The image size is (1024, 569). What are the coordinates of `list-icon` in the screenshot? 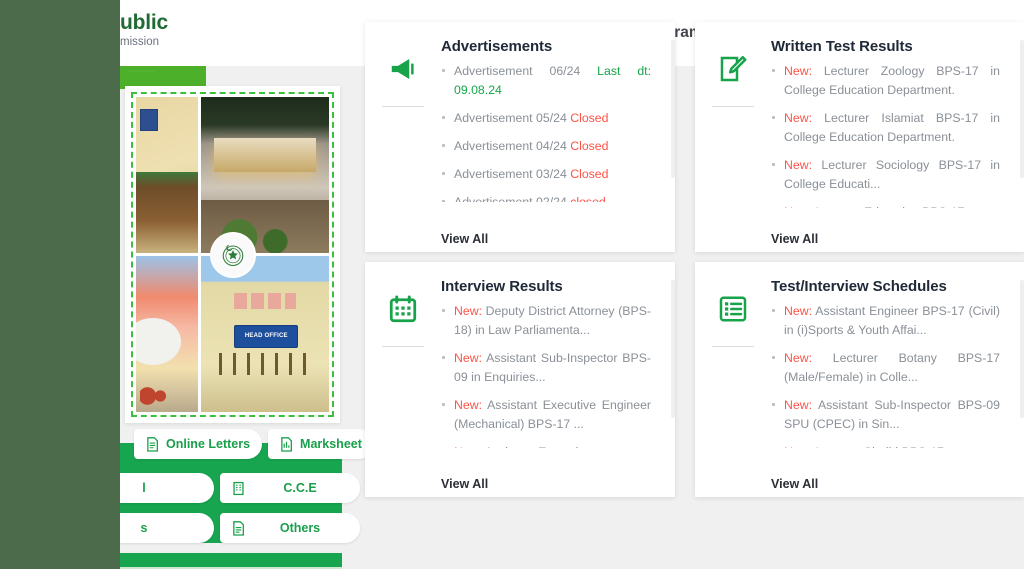 It's located at (733, 309).